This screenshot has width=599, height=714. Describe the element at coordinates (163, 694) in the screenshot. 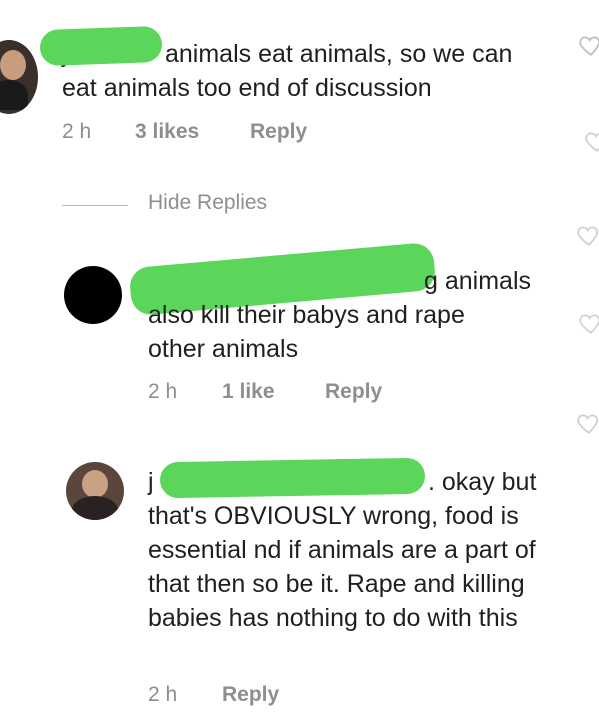

I see `comment-3-time: 2 h` at that location.